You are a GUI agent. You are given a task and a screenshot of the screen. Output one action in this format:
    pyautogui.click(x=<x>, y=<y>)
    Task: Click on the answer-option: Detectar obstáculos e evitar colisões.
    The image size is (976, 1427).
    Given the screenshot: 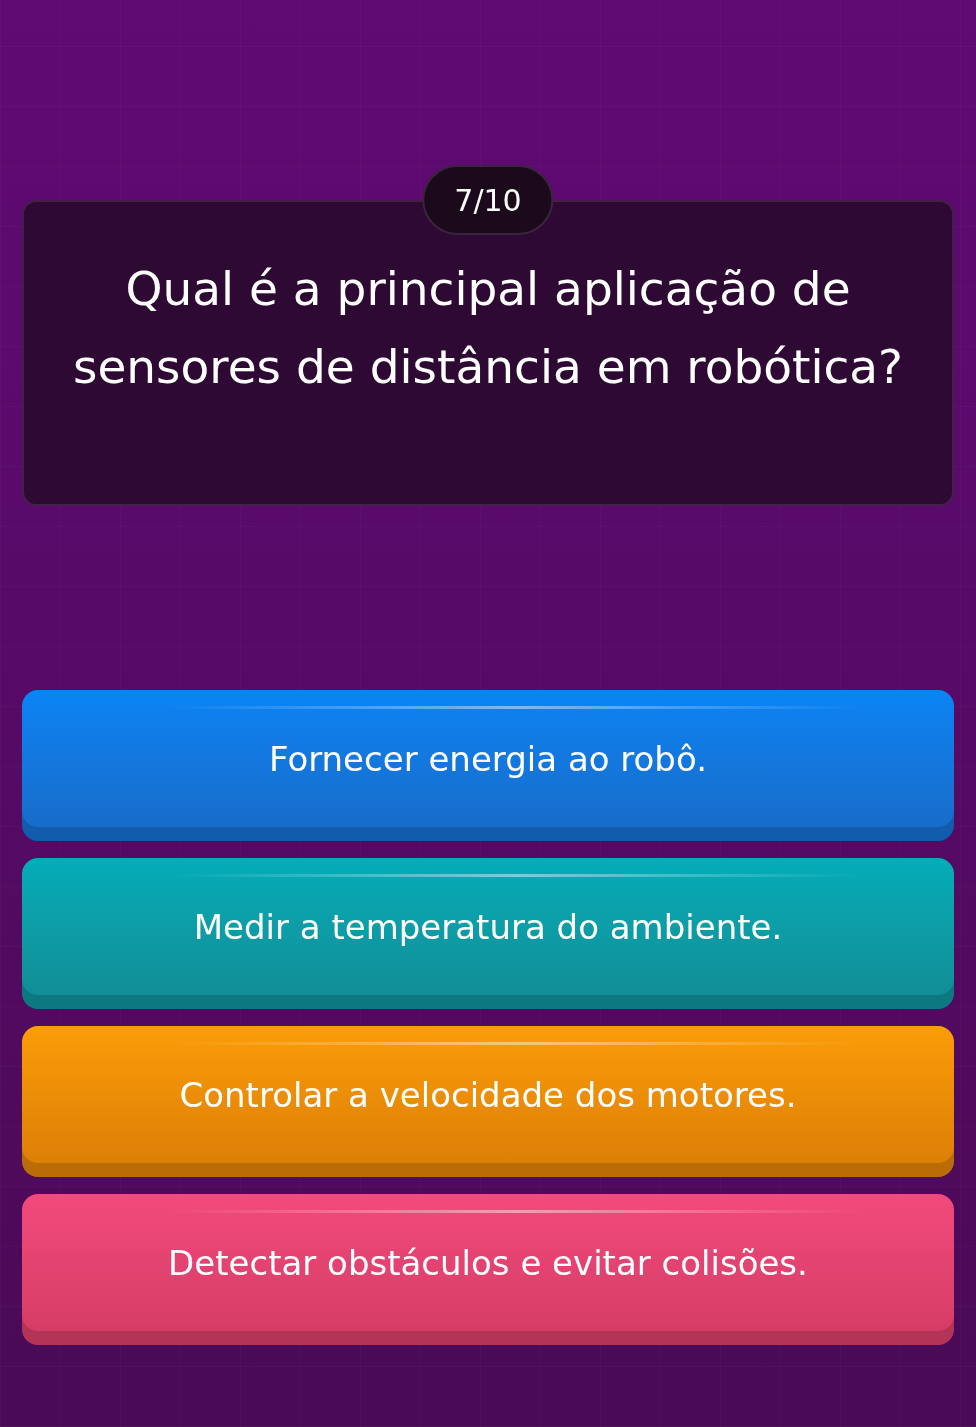 What is the action you would take?
    pyautogui.click(x=488, y=1269)
    